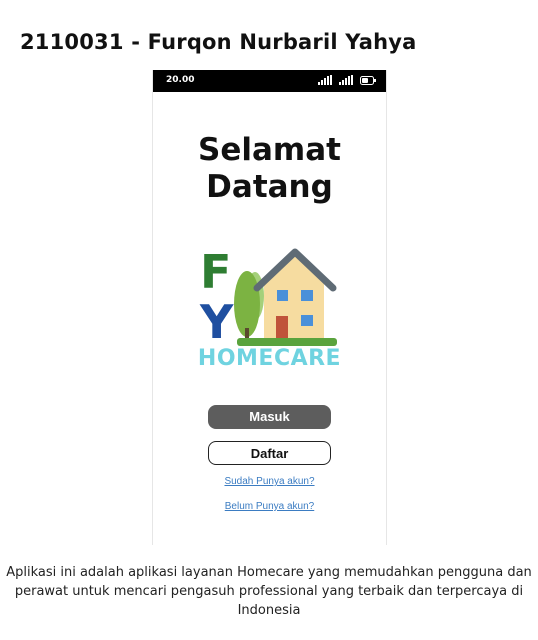  I want to click on status-icons, so click(347, 80).